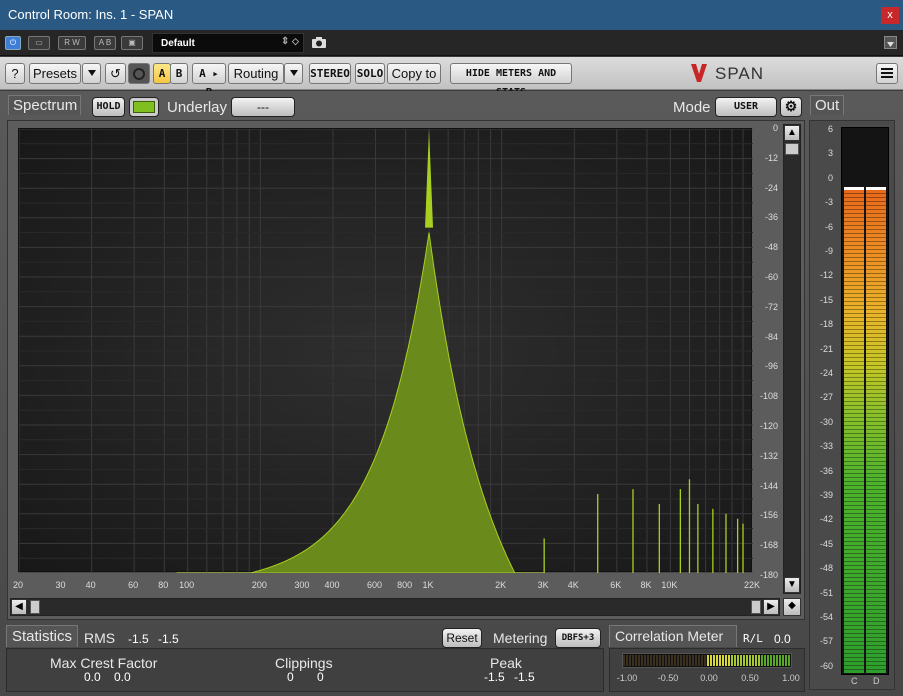 The width and height of the screenshot is (903, 696). Describe the element at coordinates (132, 43) in the screenshot. I see `window-mode-button: ▣` at that location.